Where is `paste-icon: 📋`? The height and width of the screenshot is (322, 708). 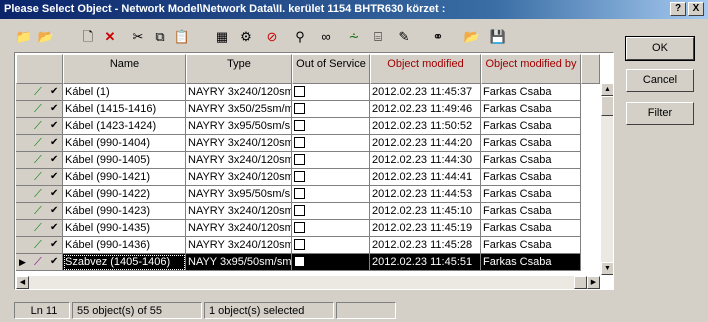
paste-icon: 📋 is located at coordinates (182, 37).